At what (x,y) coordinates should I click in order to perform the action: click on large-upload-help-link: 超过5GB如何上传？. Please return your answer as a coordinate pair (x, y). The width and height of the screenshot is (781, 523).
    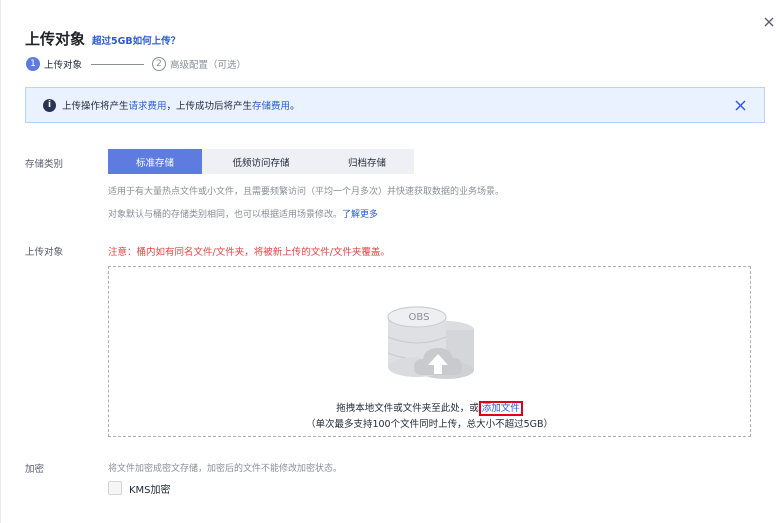
    Looking at the image, I should click on (136, 40).